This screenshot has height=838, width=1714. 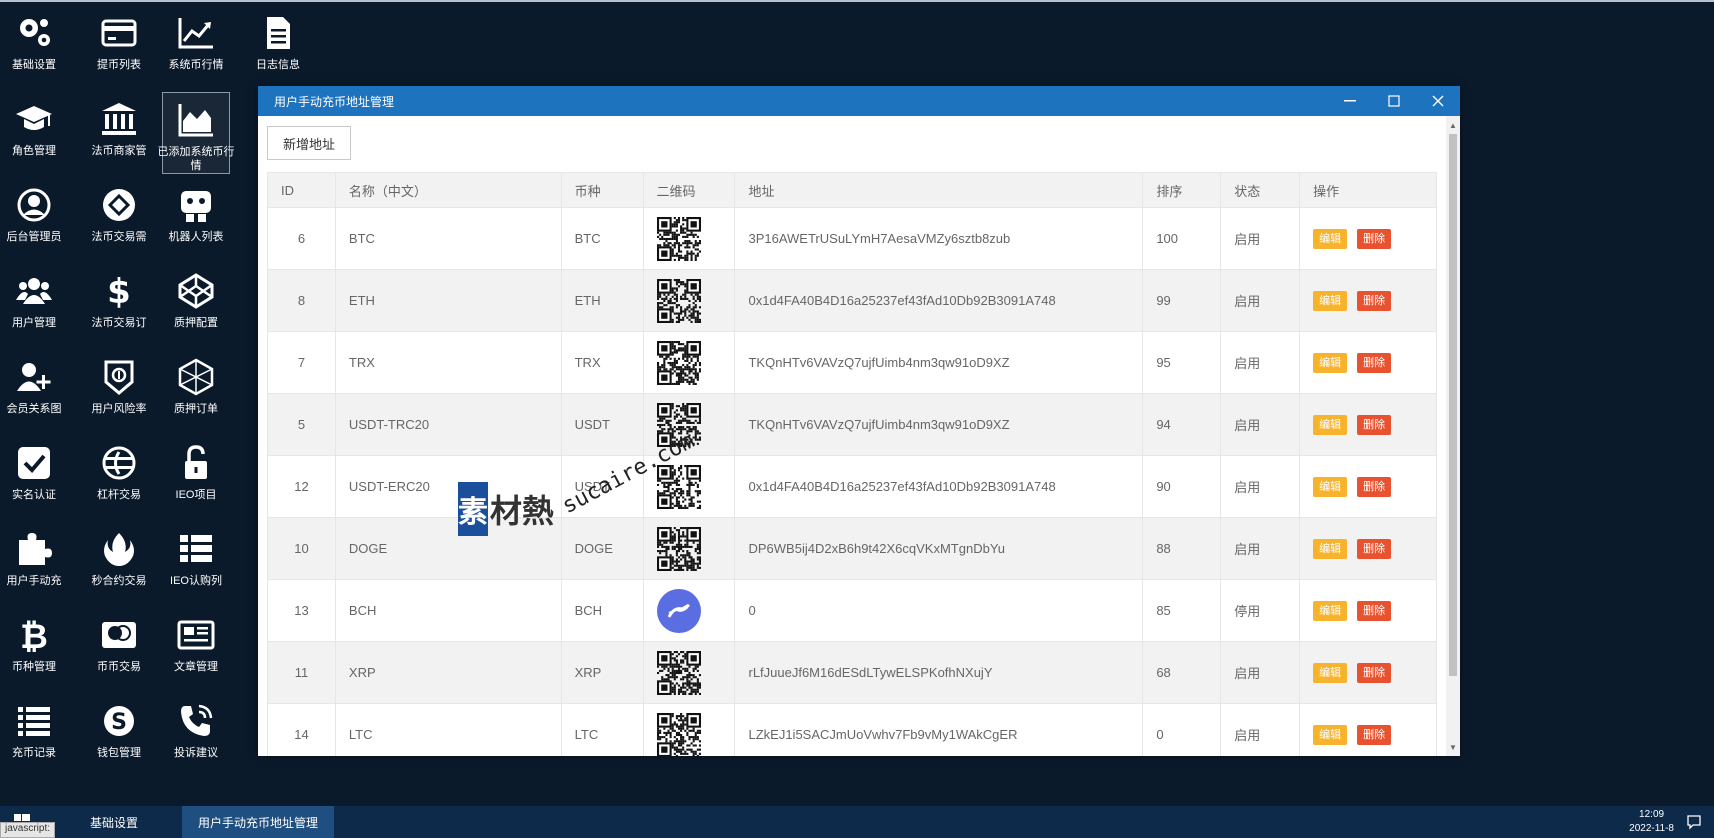 What do you see at coordinates (196, 305) in the screenshot?
I see `desktop-icon-codepen: 质押配置` at bounding box center [196, 305].